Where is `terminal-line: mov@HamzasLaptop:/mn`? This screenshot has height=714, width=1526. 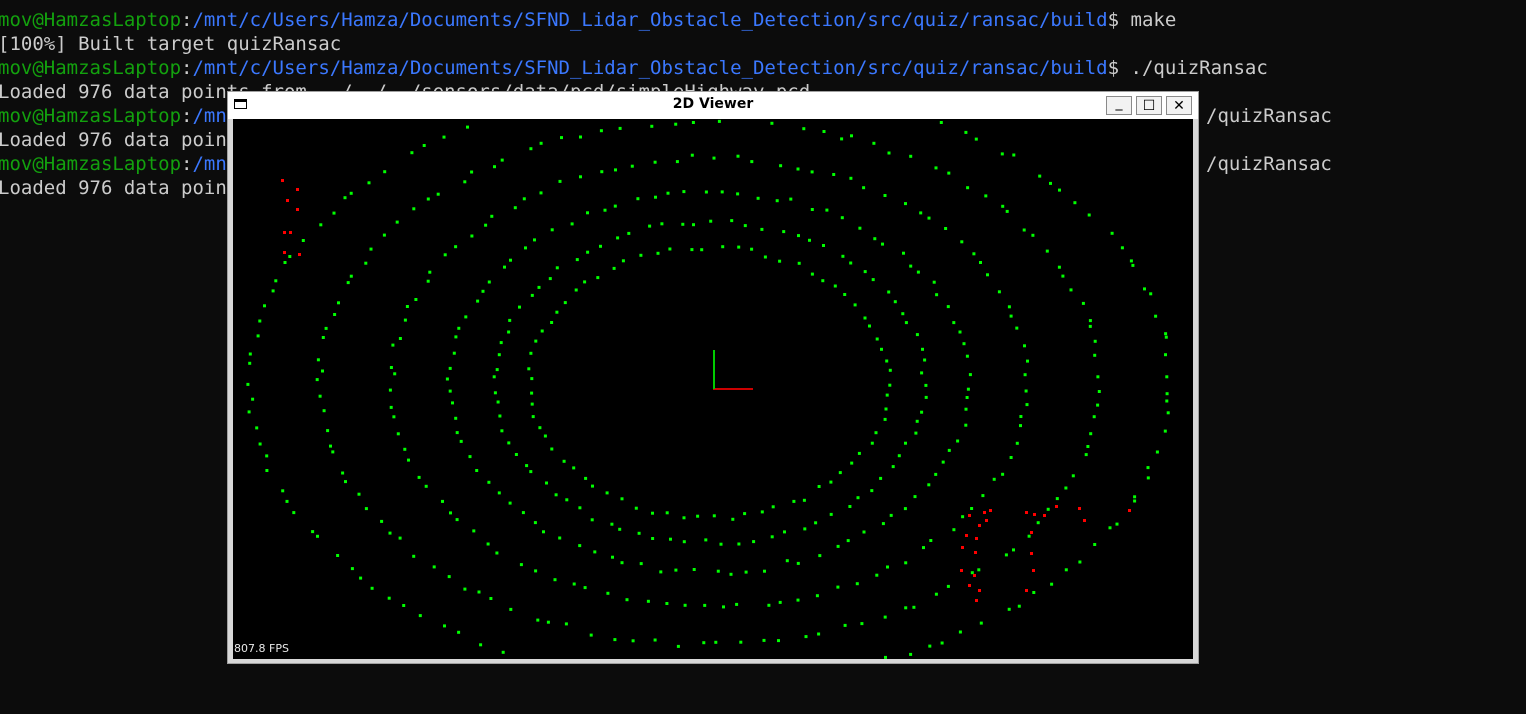
terminal-line: mov@HamzasLaptop:/mn is located at coordinates (113, 116).